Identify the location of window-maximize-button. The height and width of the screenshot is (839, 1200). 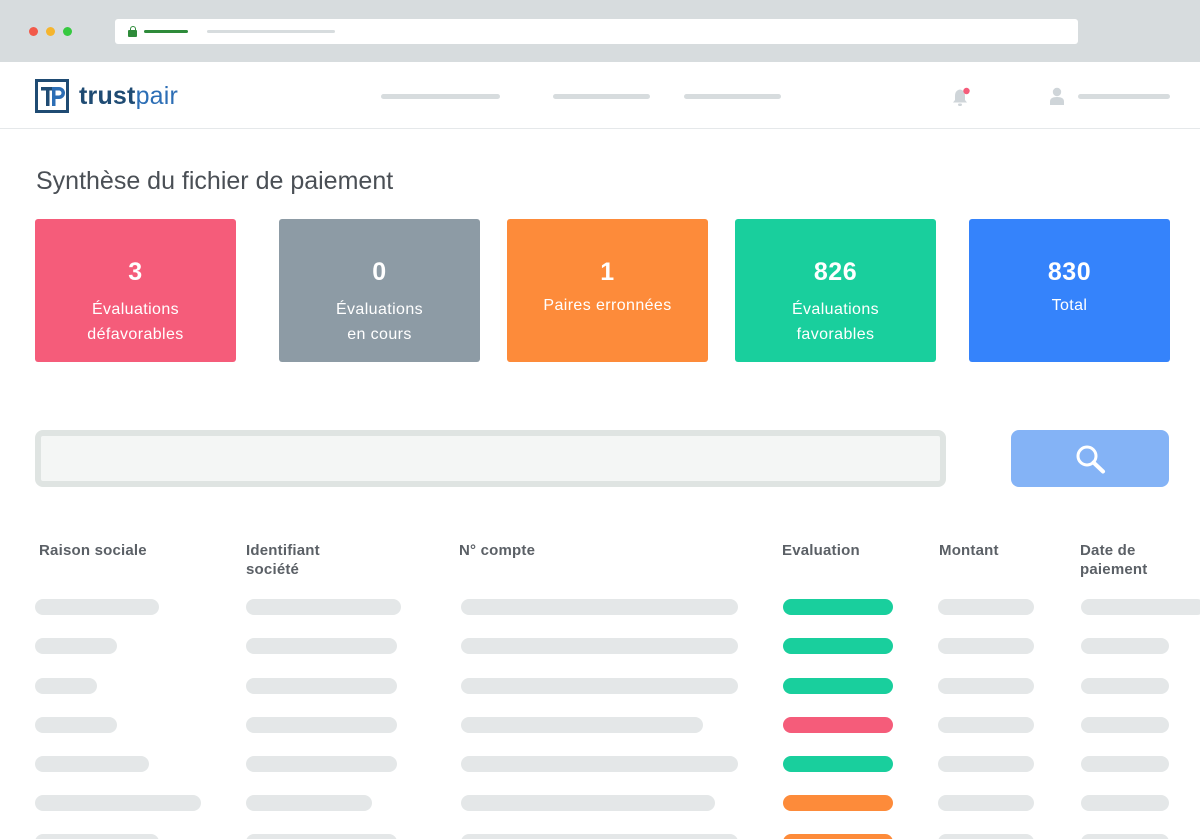
(67, 31).